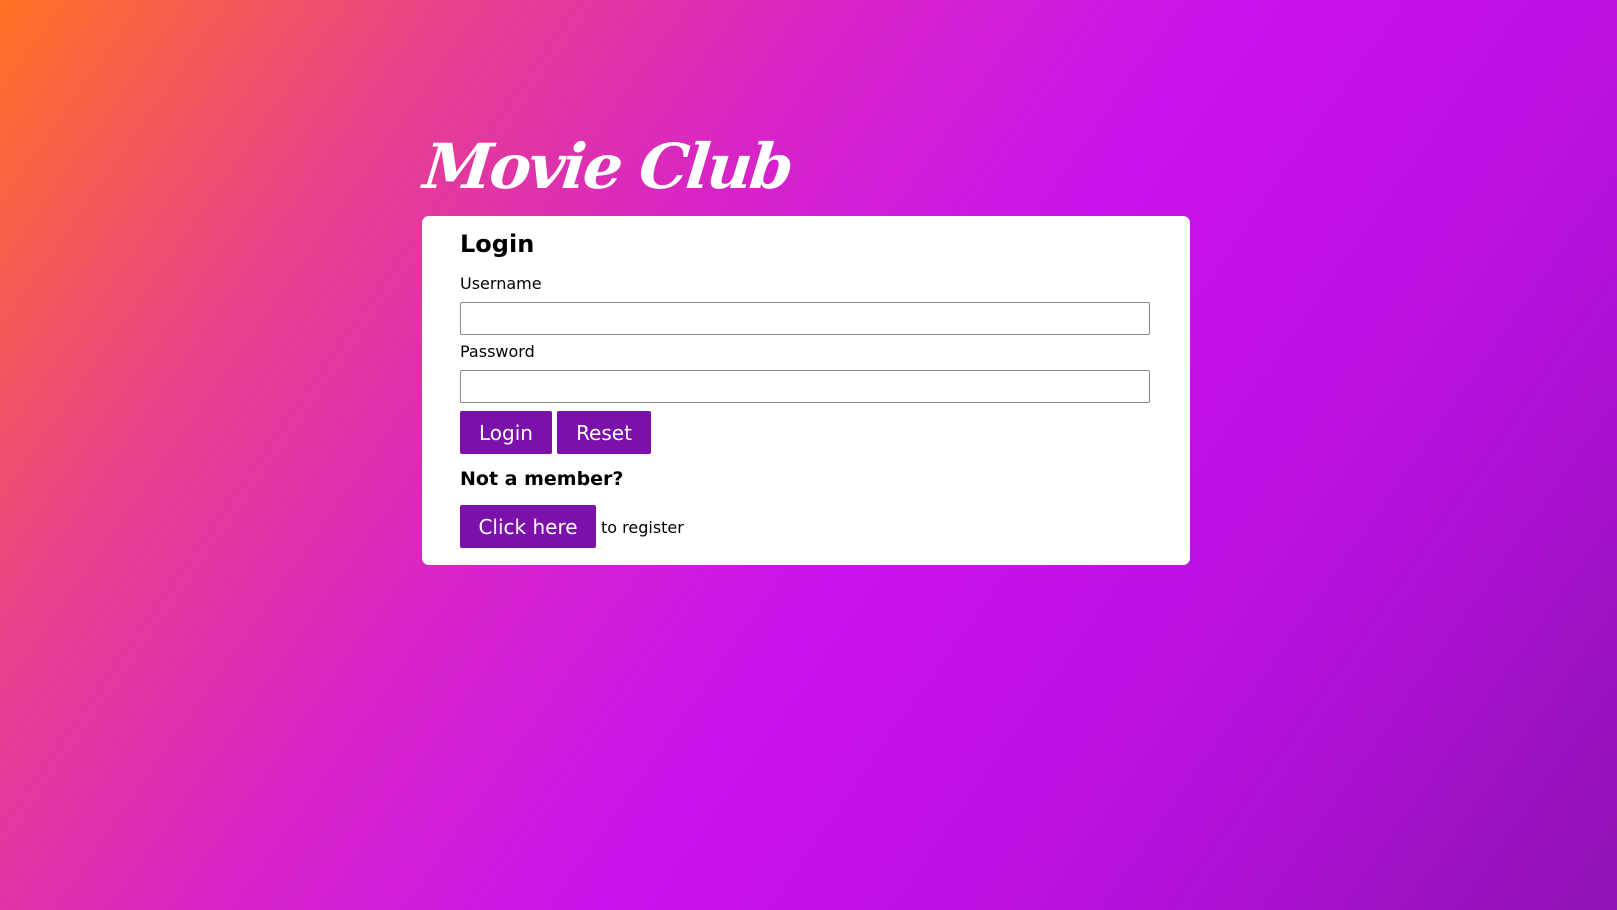 The image size is (1617, 910). Describe the element at coordinates (506, 432) in the screenshot. I see `login-button: Login` at that location.